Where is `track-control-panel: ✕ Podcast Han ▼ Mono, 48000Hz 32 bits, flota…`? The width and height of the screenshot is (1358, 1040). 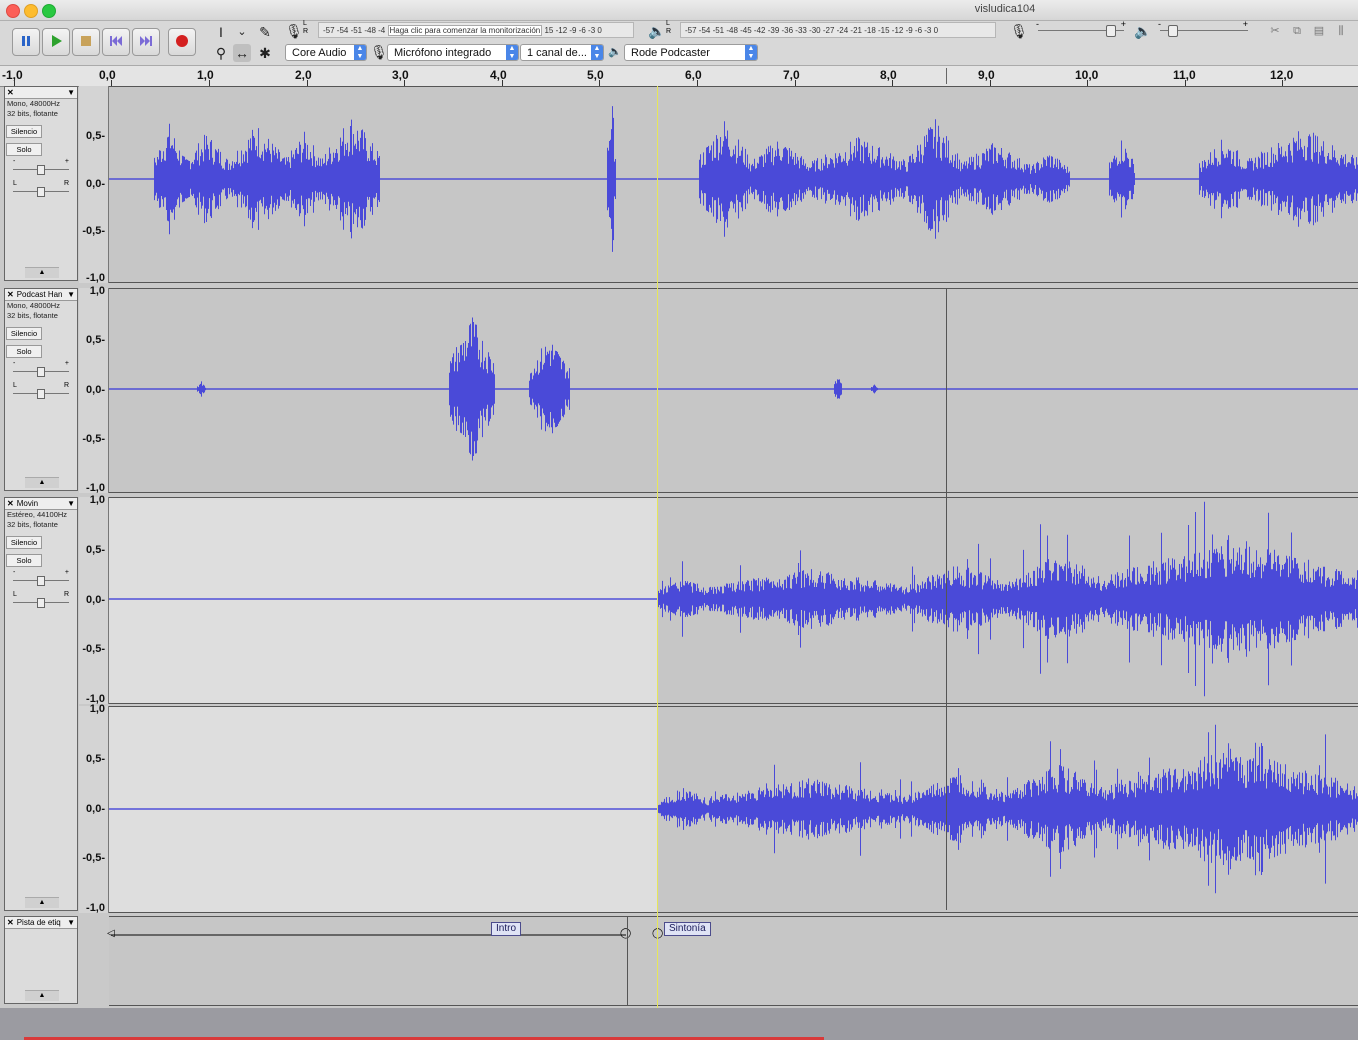 track-control-panel: ✕ Podcast Han ▼ Mono, 48000Hz 32 bits, flota… is located at coordinates (41, 389).